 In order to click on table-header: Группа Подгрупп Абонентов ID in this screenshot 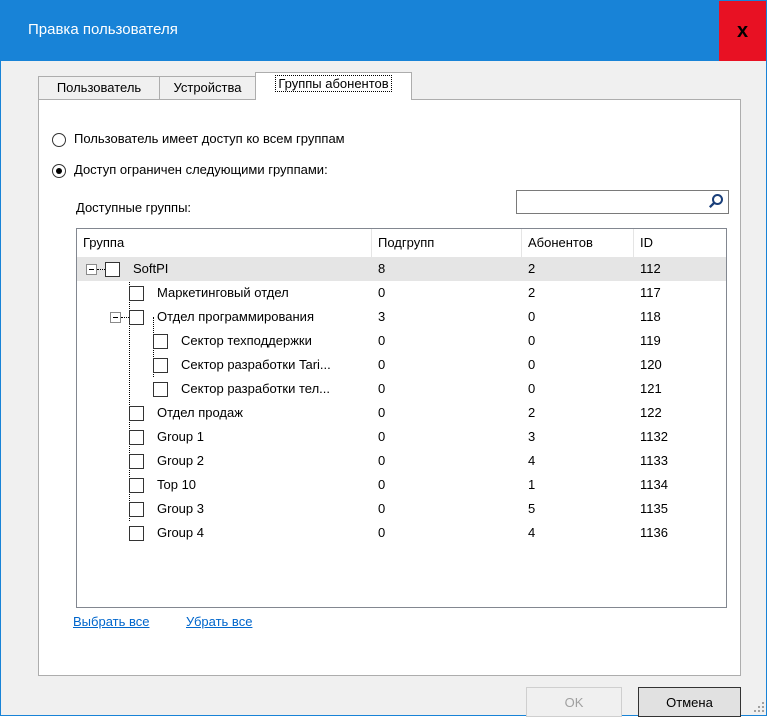, I will do `click(401, 243)`.